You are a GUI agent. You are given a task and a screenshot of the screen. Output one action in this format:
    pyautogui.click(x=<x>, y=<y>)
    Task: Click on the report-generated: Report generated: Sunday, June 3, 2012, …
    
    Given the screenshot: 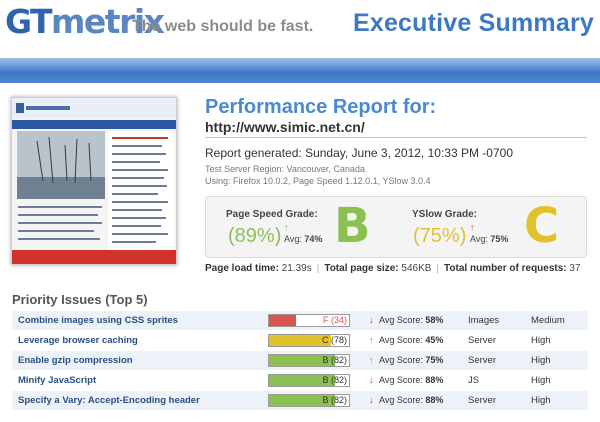 What is the action you would take?
    pyautogui.click(x=359, y=153)
    